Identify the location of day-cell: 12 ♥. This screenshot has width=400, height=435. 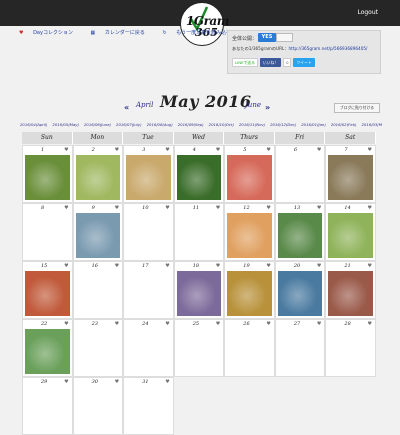
(249, 232).